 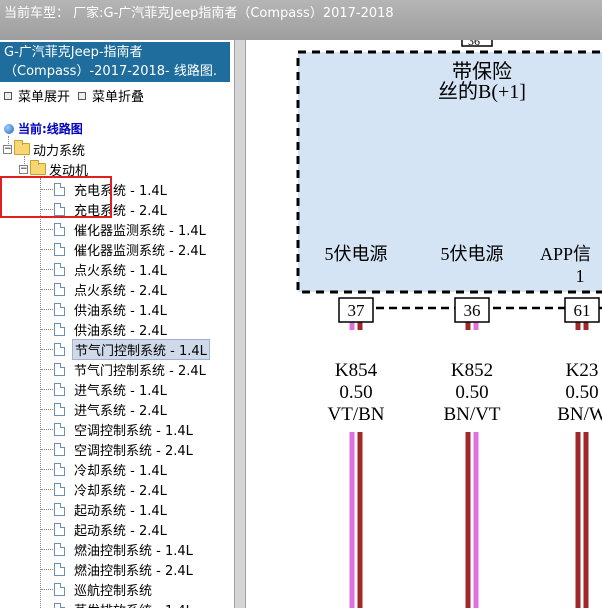 I want to click on pane-splitter, so click(x=240, y=324).